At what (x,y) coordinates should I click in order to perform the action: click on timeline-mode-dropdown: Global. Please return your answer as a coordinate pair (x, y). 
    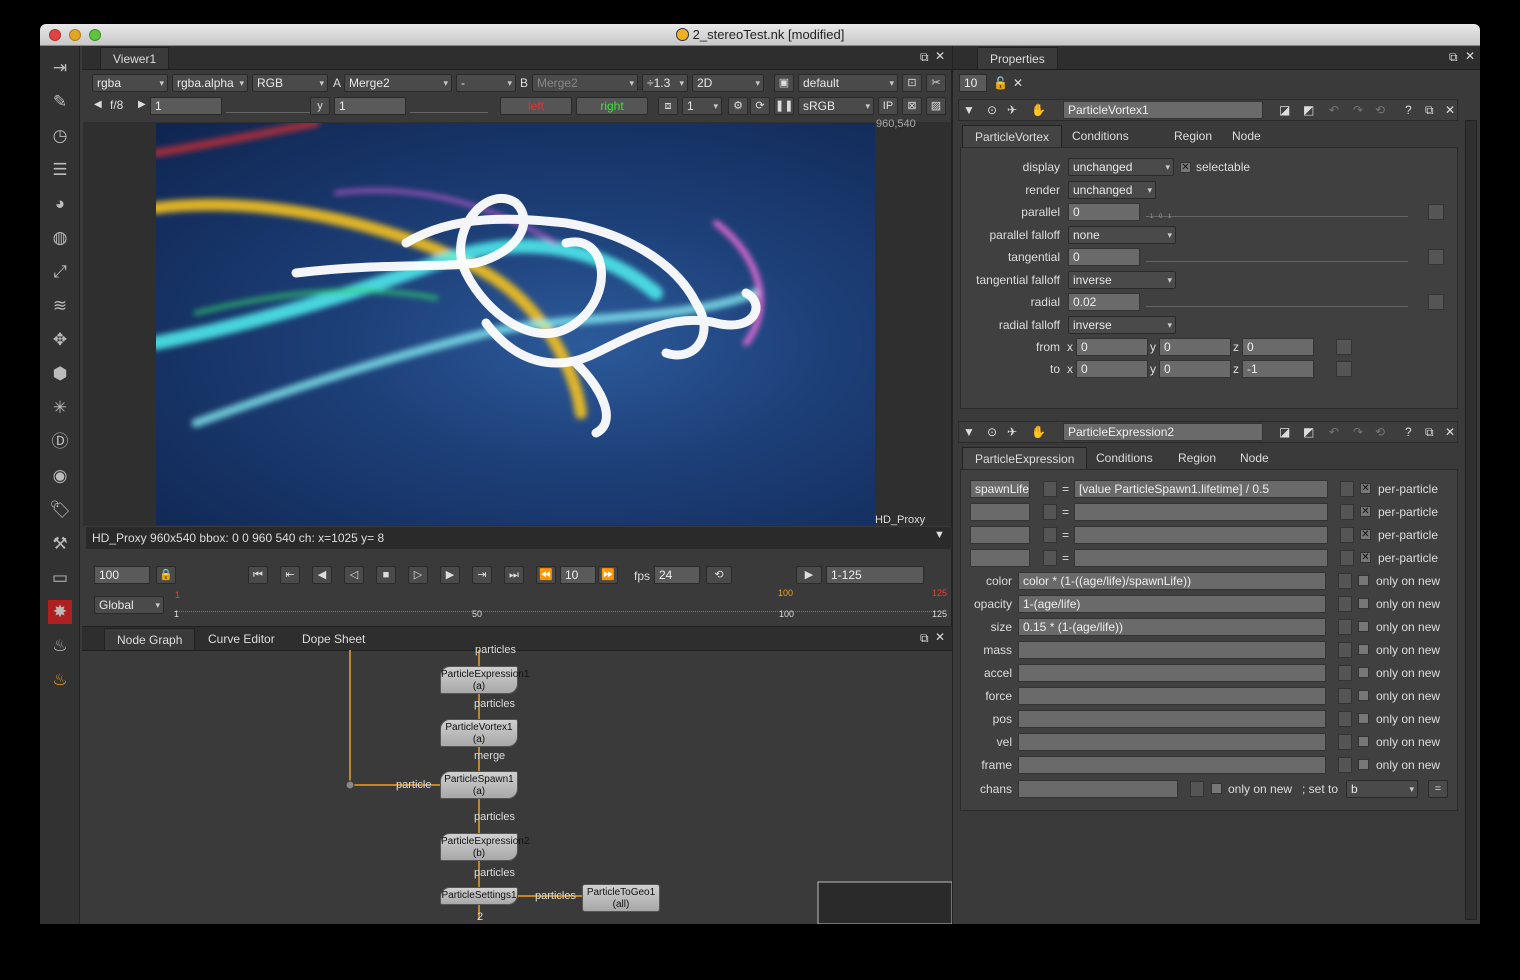
    Looking at the image, I should click on (129, 605).